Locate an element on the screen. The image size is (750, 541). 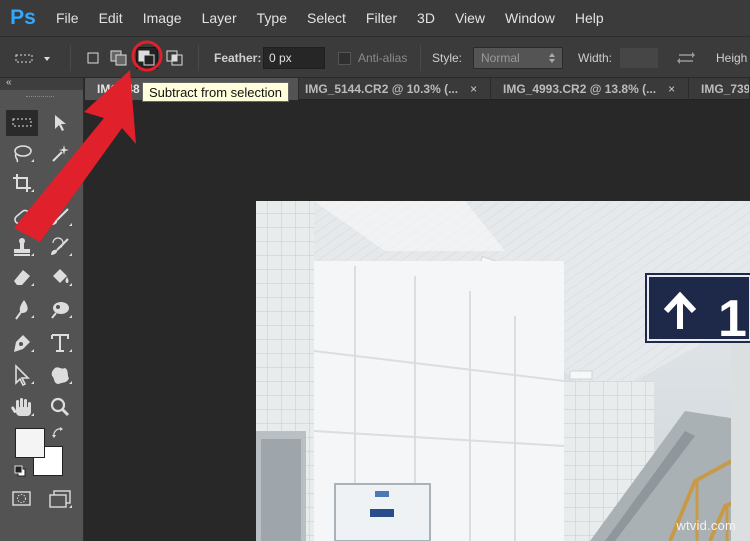
lasso-icon is located at coordinates (23, 154).